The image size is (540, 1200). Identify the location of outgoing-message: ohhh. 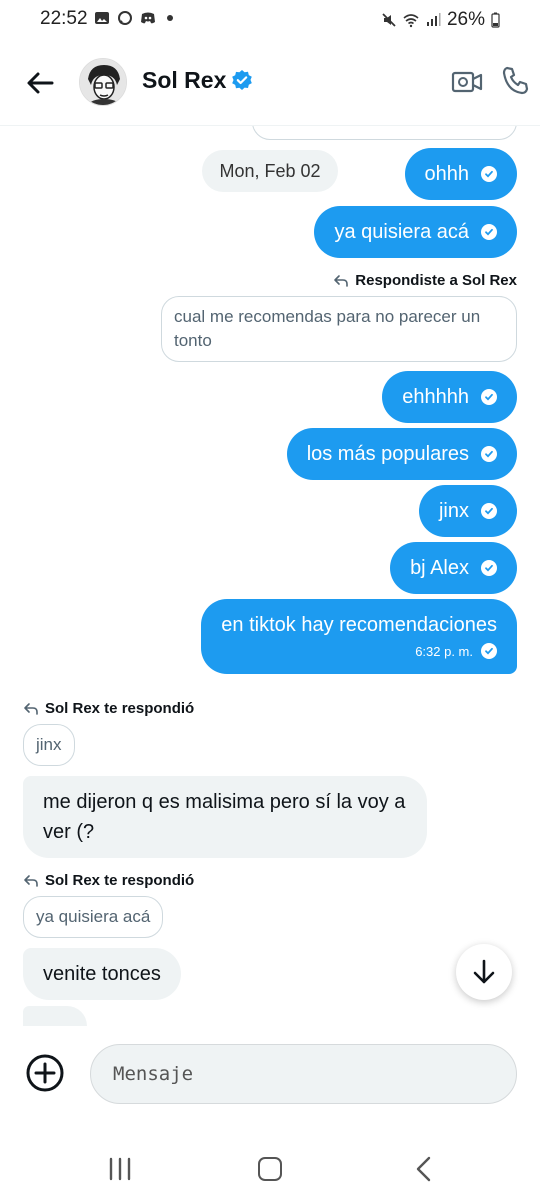
(460, 174).